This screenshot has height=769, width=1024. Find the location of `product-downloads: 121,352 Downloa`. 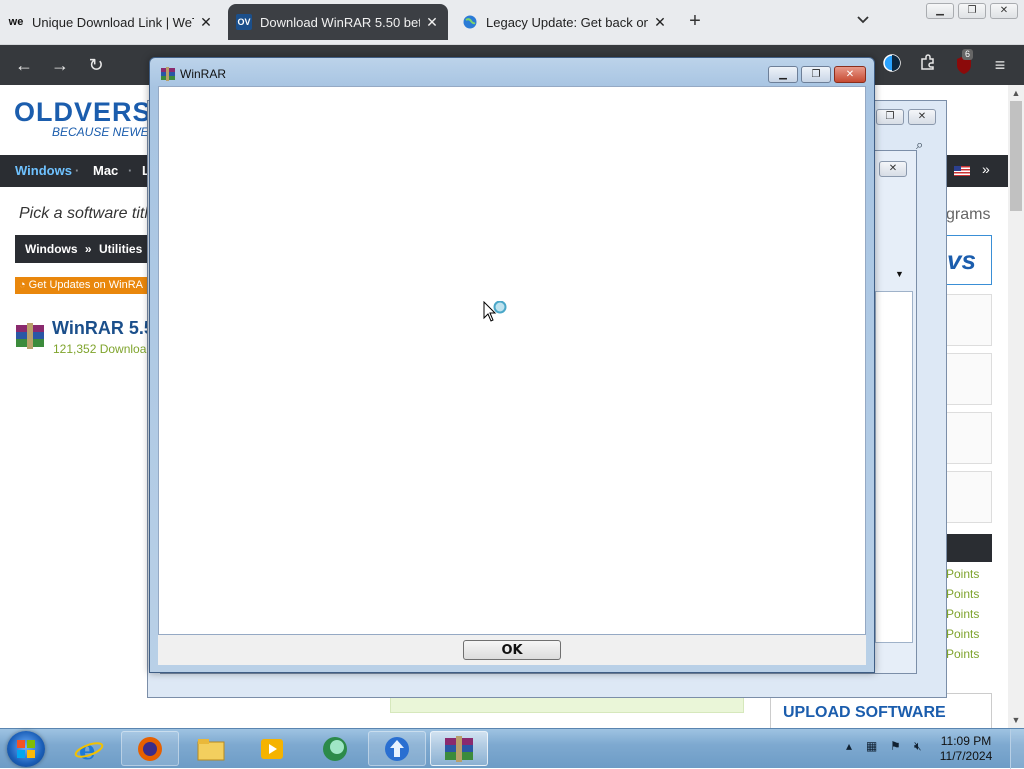

product-downloads: 121,352 Downloa is located at coordinates (100, 349).